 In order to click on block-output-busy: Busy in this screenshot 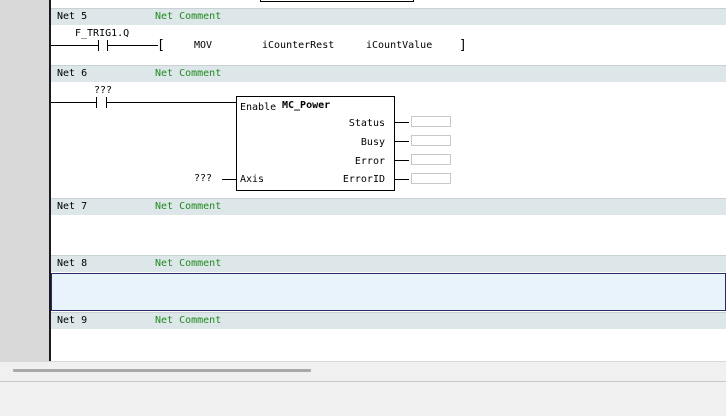, I will do `click(372, 142)`.